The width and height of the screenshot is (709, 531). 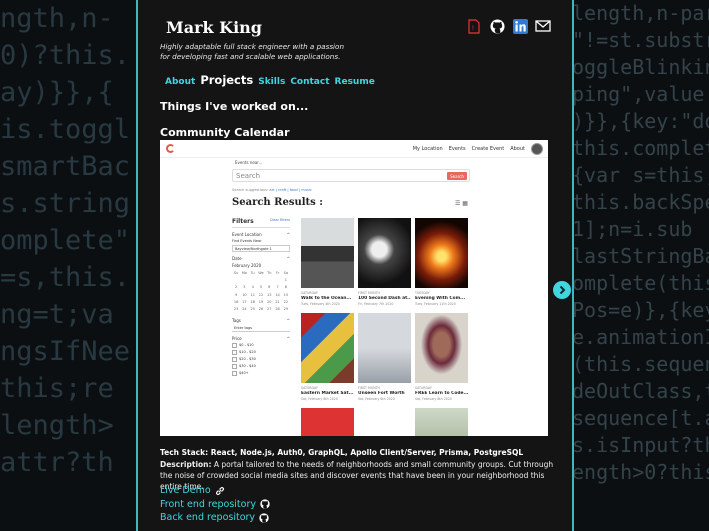 What do you see at coordinates (247, 265) in the screenshot?
I see `preview-month: February 2020` at bounding box center [247, 265].